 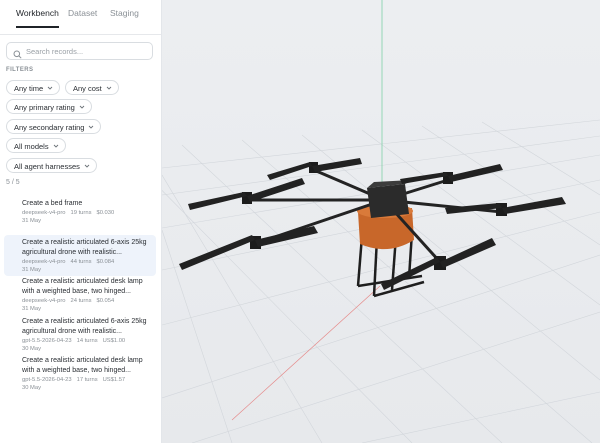 I want to click on filter-secondary-rating: Any secondary rating, so click(x=54, y=126).